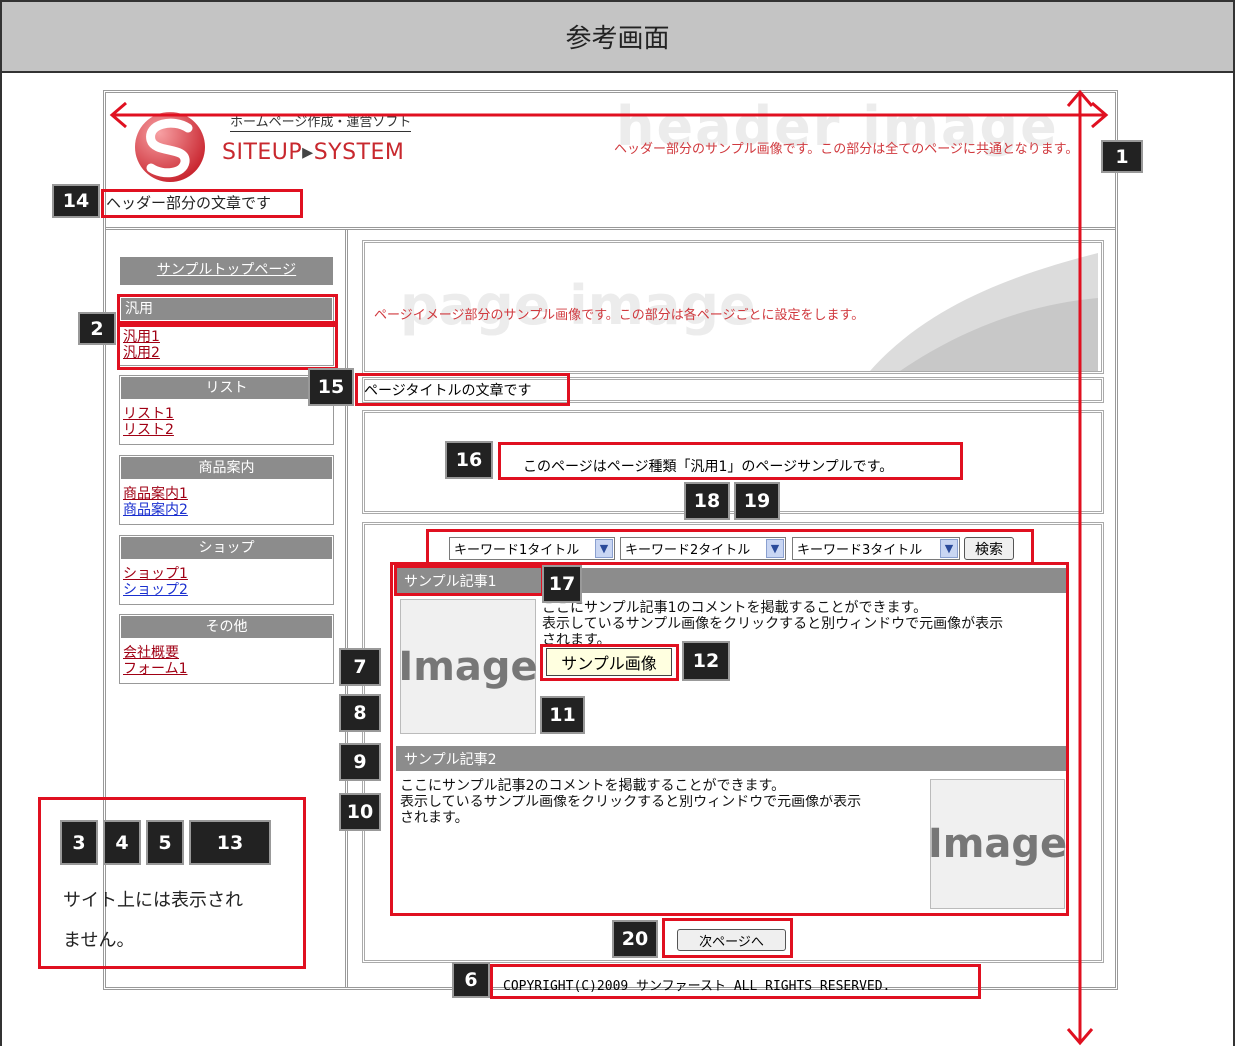 The width and height of the screenshot is (1235, 1048). What do you see at coordinates (99, 940) in the screenshot?
I see `note-line2: ません。` at bounding box center [99, 940].